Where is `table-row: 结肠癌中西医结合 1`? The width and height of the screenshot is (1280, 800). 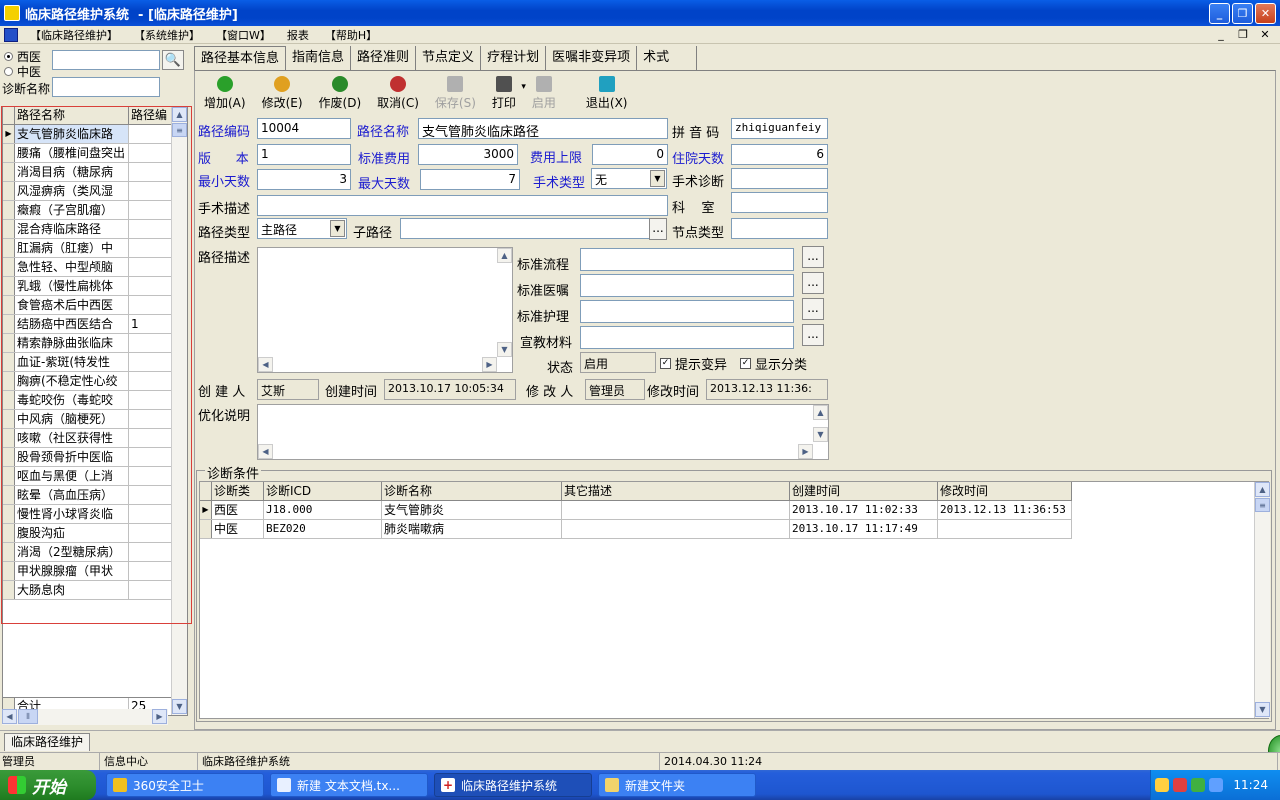 table-row: 结肠癌中西医结合 1 is located at coordinates (88, 324).